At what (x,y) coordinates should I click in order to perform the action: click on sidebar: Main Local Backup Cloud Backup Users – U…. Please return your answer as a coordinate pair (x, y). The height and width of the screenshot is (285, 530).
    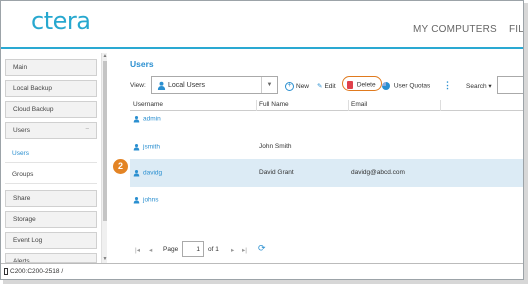
    Looking at the image, I should click on (50, 158).